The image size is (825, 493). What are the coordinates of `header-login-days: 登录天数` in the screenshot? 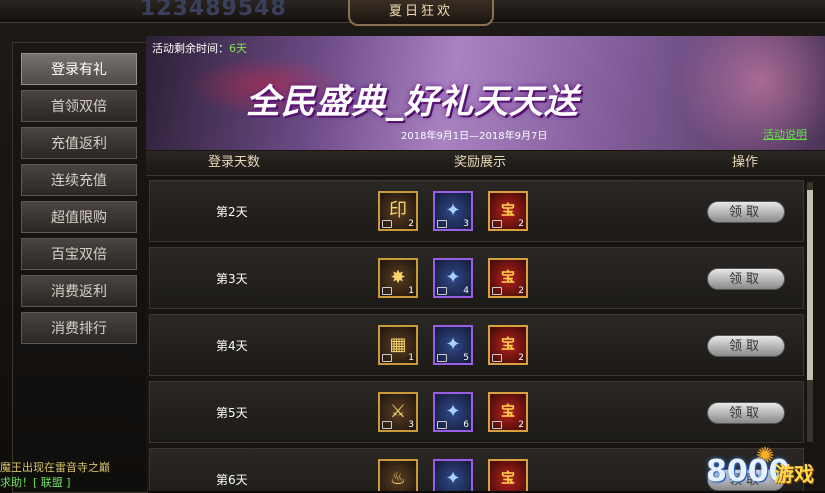 It's located at (234, 162).